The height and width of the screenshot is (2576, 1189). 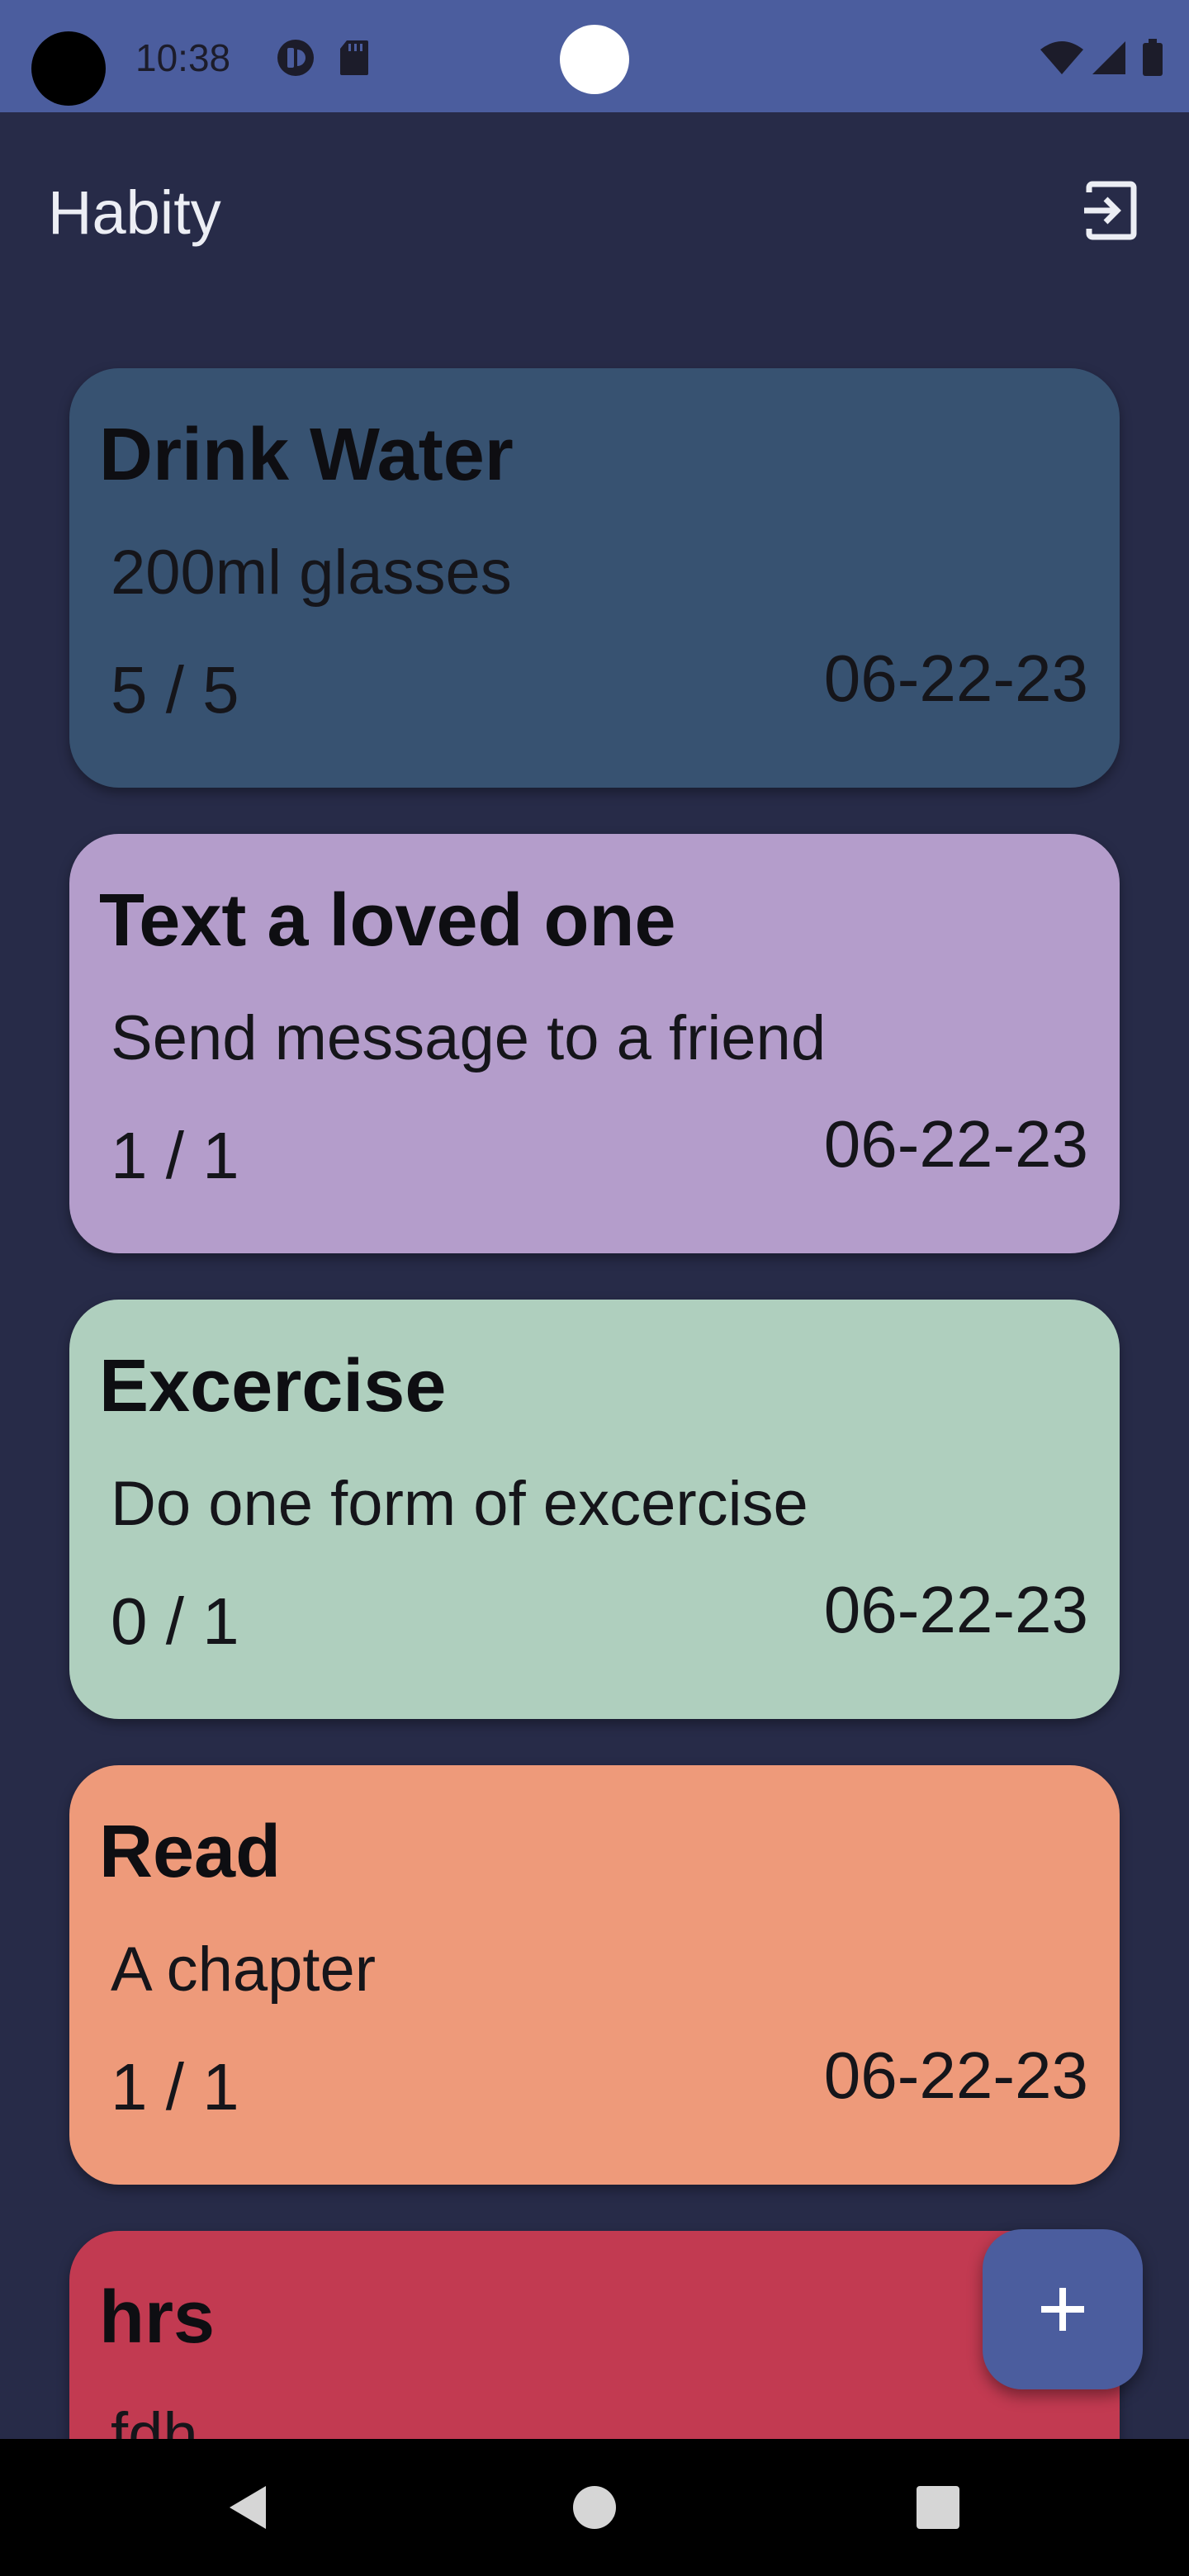 I want to click on sync-icon, so click(x=295, y=58).